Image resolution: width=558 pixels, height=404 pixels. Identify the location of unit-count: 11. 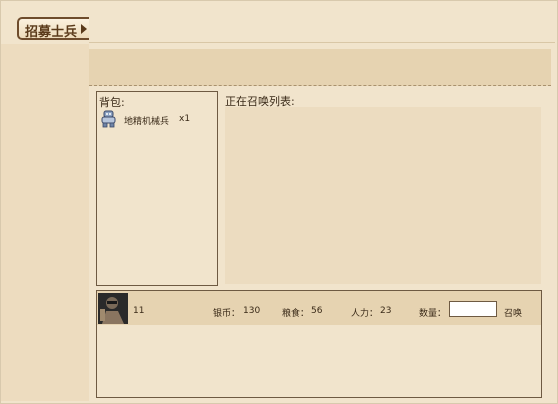
(139, 311).